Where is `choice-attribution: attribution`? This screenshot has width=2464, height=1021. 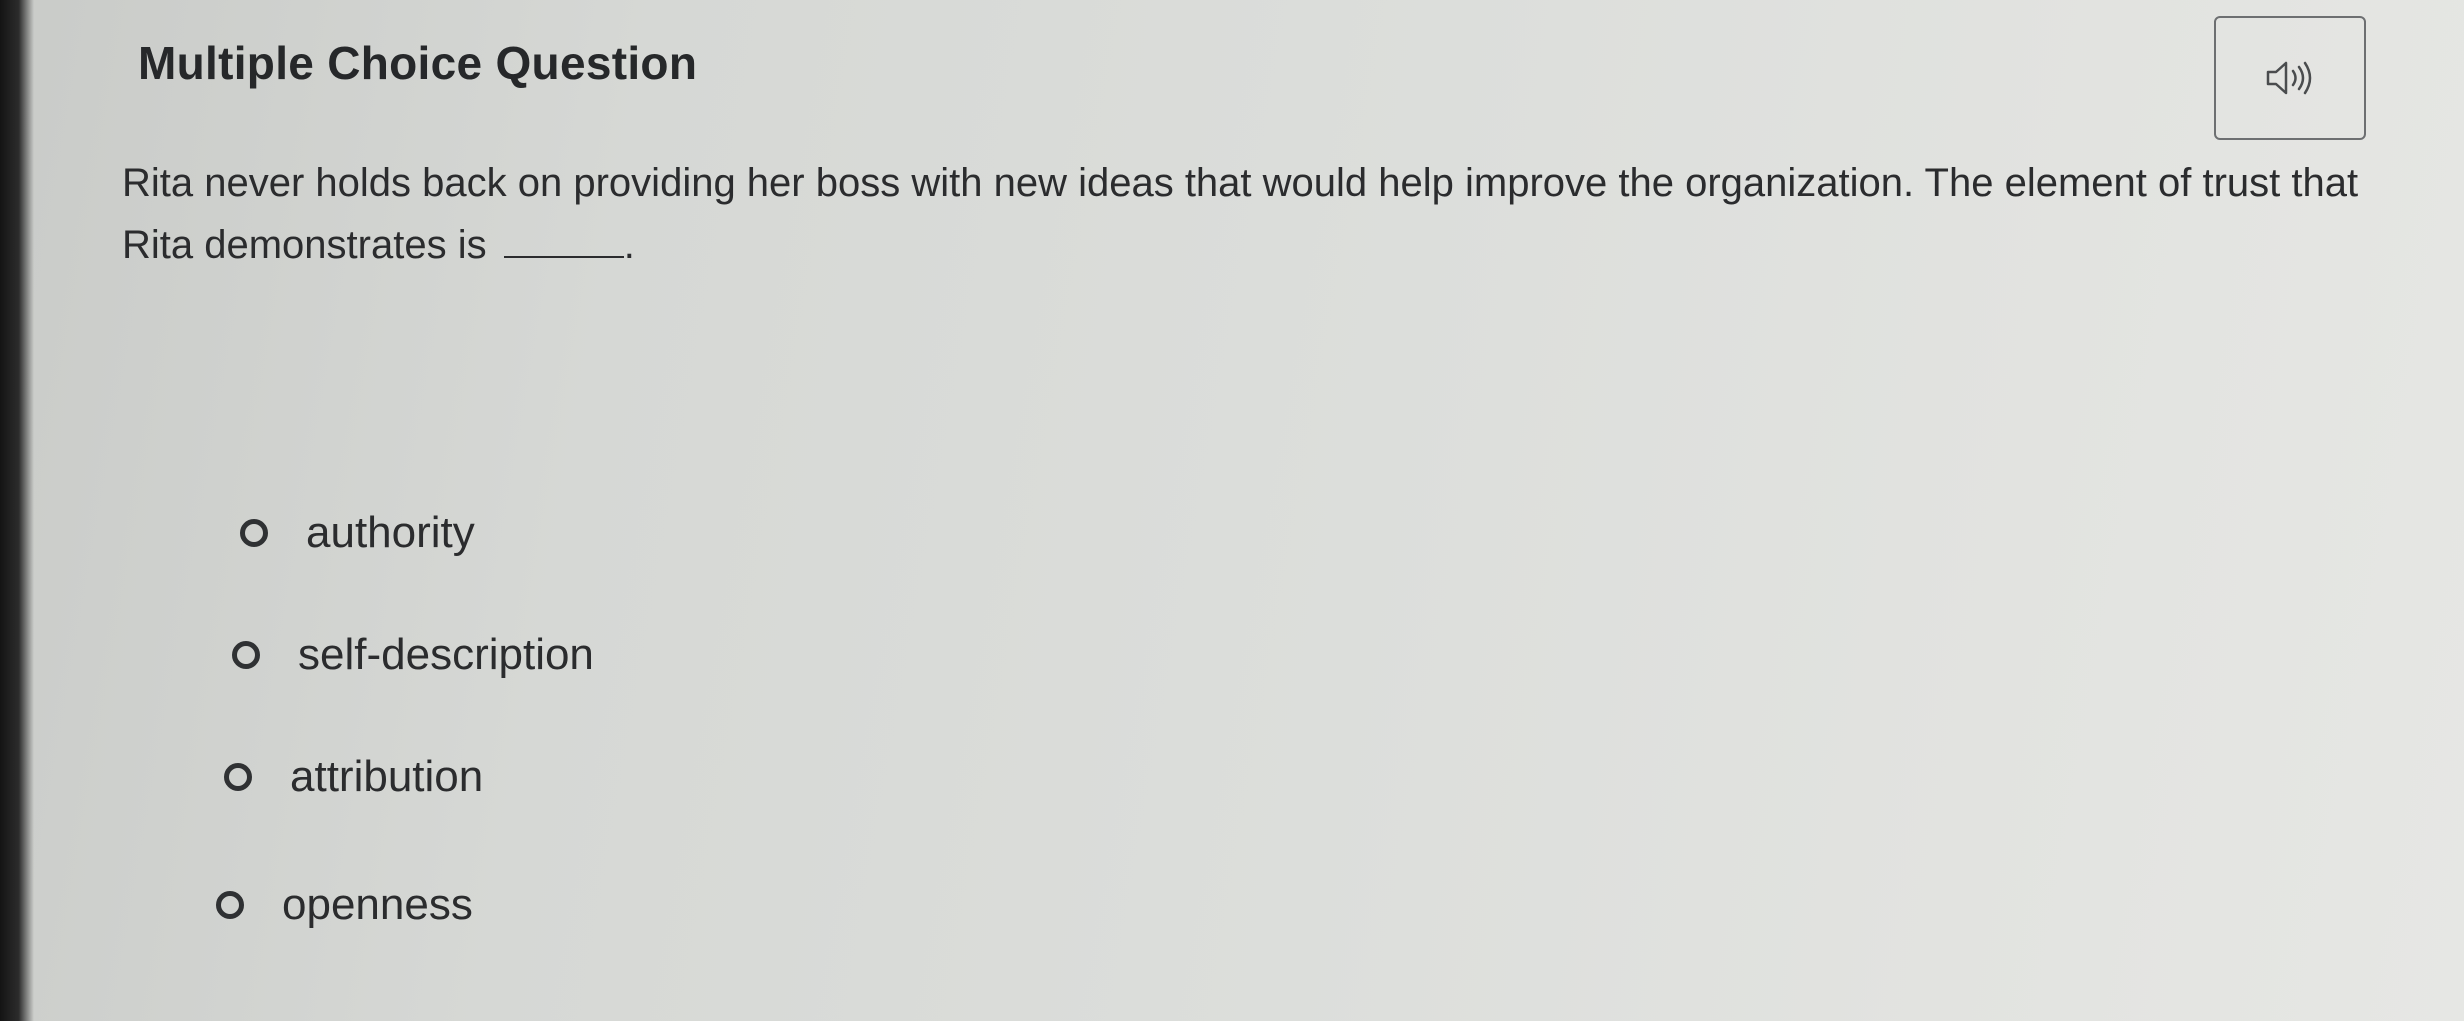
choice-attribution: attribution is located at coordinates (353, 777).